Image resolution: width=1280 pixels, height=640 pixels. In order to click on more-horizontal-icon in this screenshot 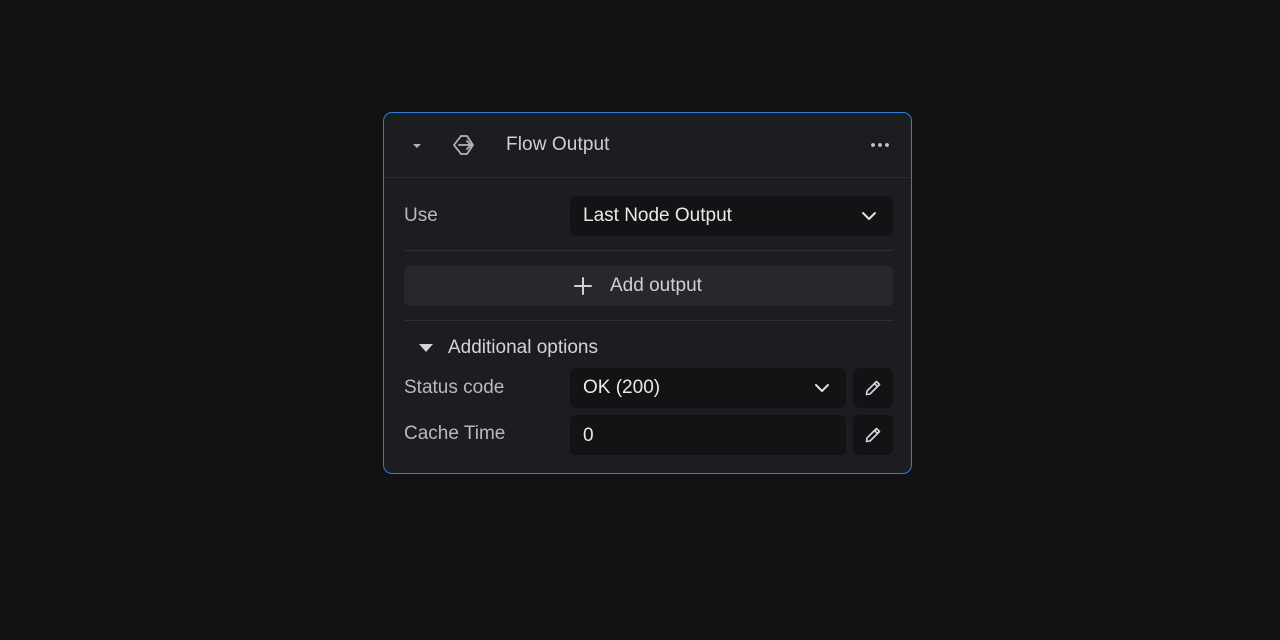, I will do `click(880, 145)`.